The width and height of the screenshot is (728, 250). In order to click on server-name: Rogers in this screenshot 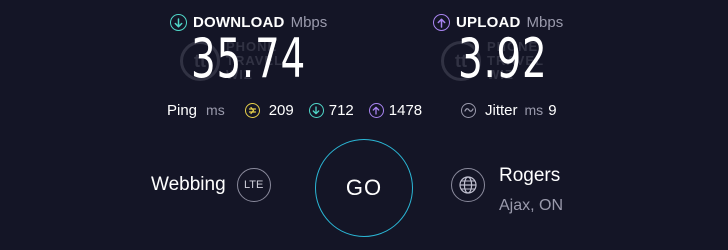, I will do `click(529, 176)`.